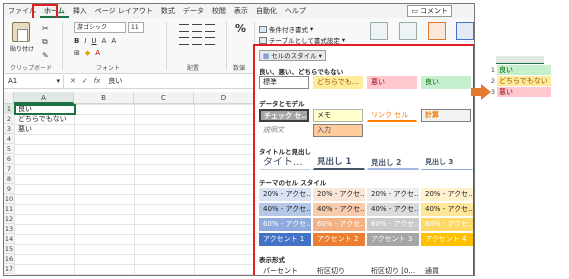 Image resolution: width=569 pixels, height=279 pixels. Describe the element at coordinates (87, 53) in the screenshot. I see `fill-color-icon: ◆` at that location.